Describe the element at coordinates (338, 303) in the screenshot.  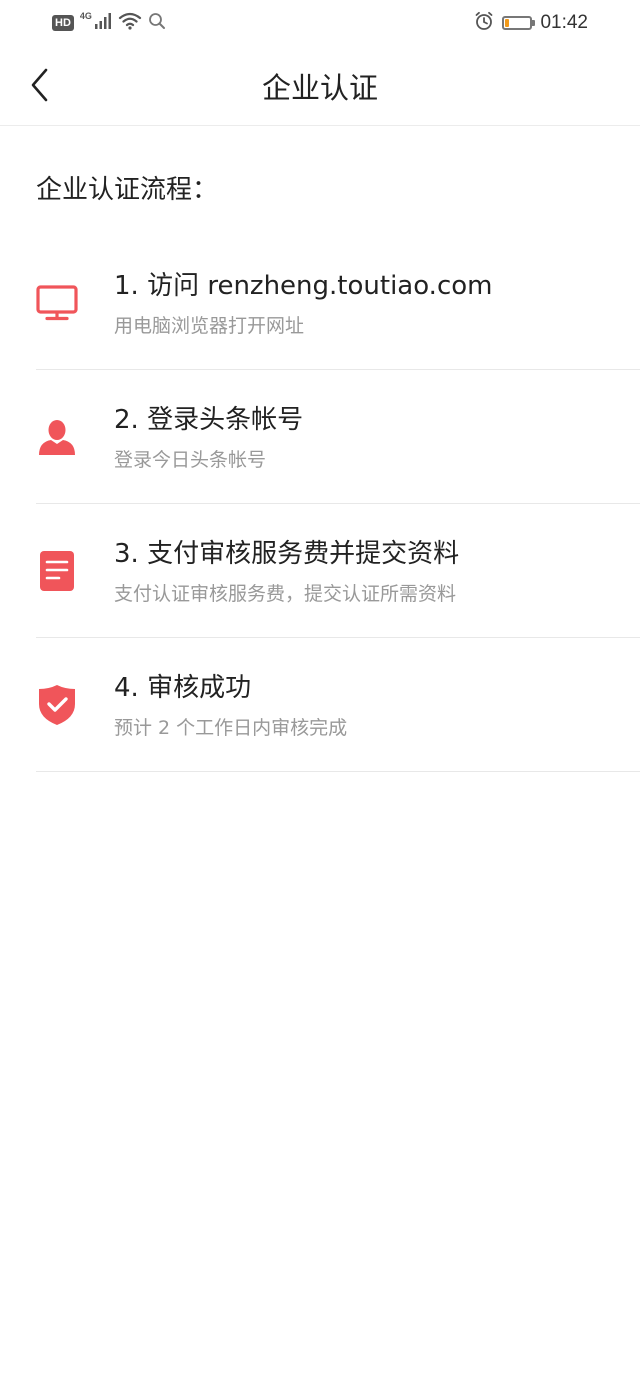
I see `list-item: 1. 访问 renzheng.toutiao.com 用电脑浏览器打开网址` at that location.